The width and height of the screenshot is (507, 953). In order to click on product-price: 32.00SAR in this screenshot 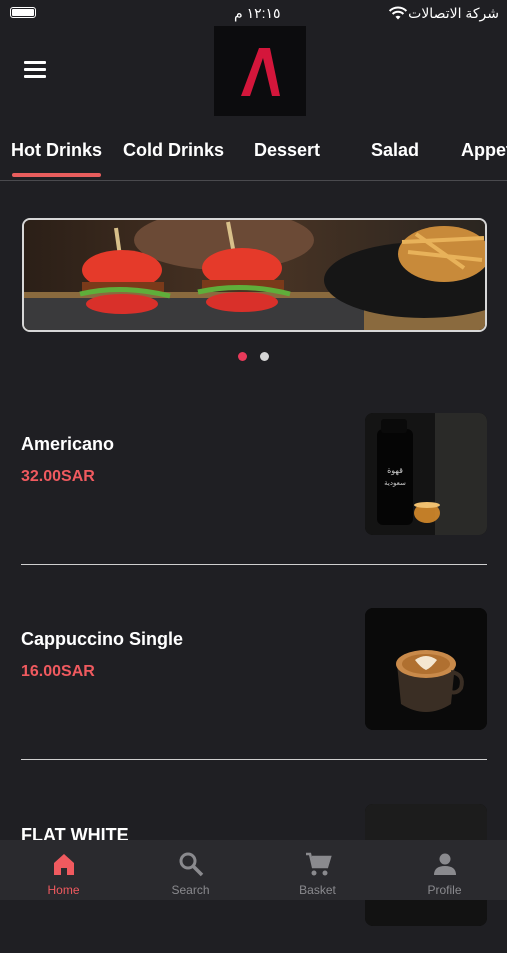, I will do `click(58, 476)`.